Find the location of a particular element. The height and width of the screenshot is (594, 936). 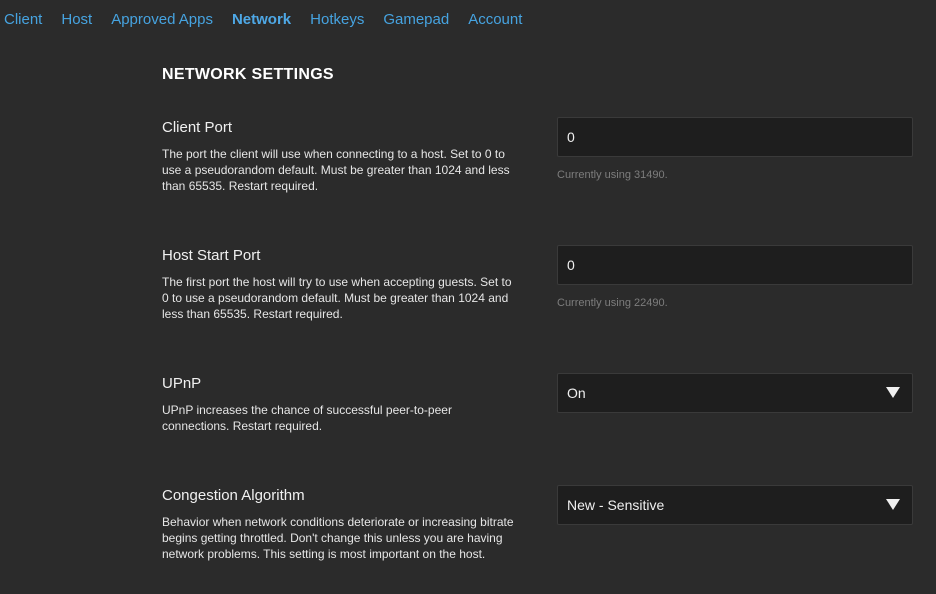

host-start-port-input is located at coordinates (717, 265).